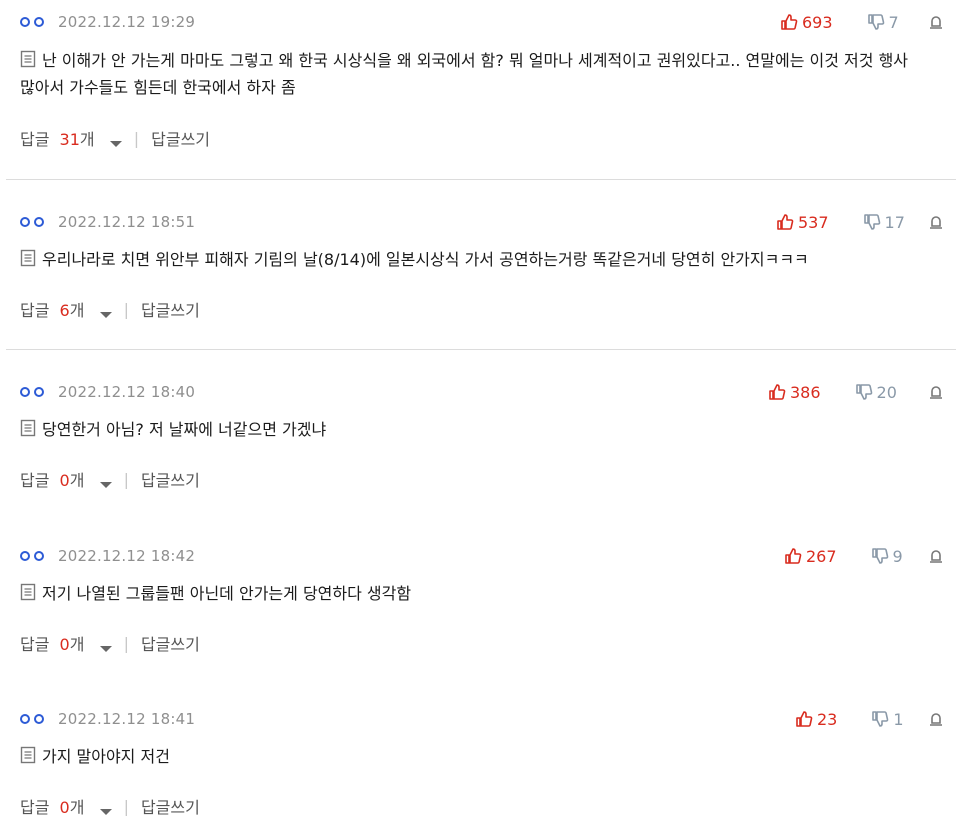 This screenshot has height=838, width=960. Describe the element at coordinates (827, 719) in the screenshot. I see `like-count: 23` at that location.